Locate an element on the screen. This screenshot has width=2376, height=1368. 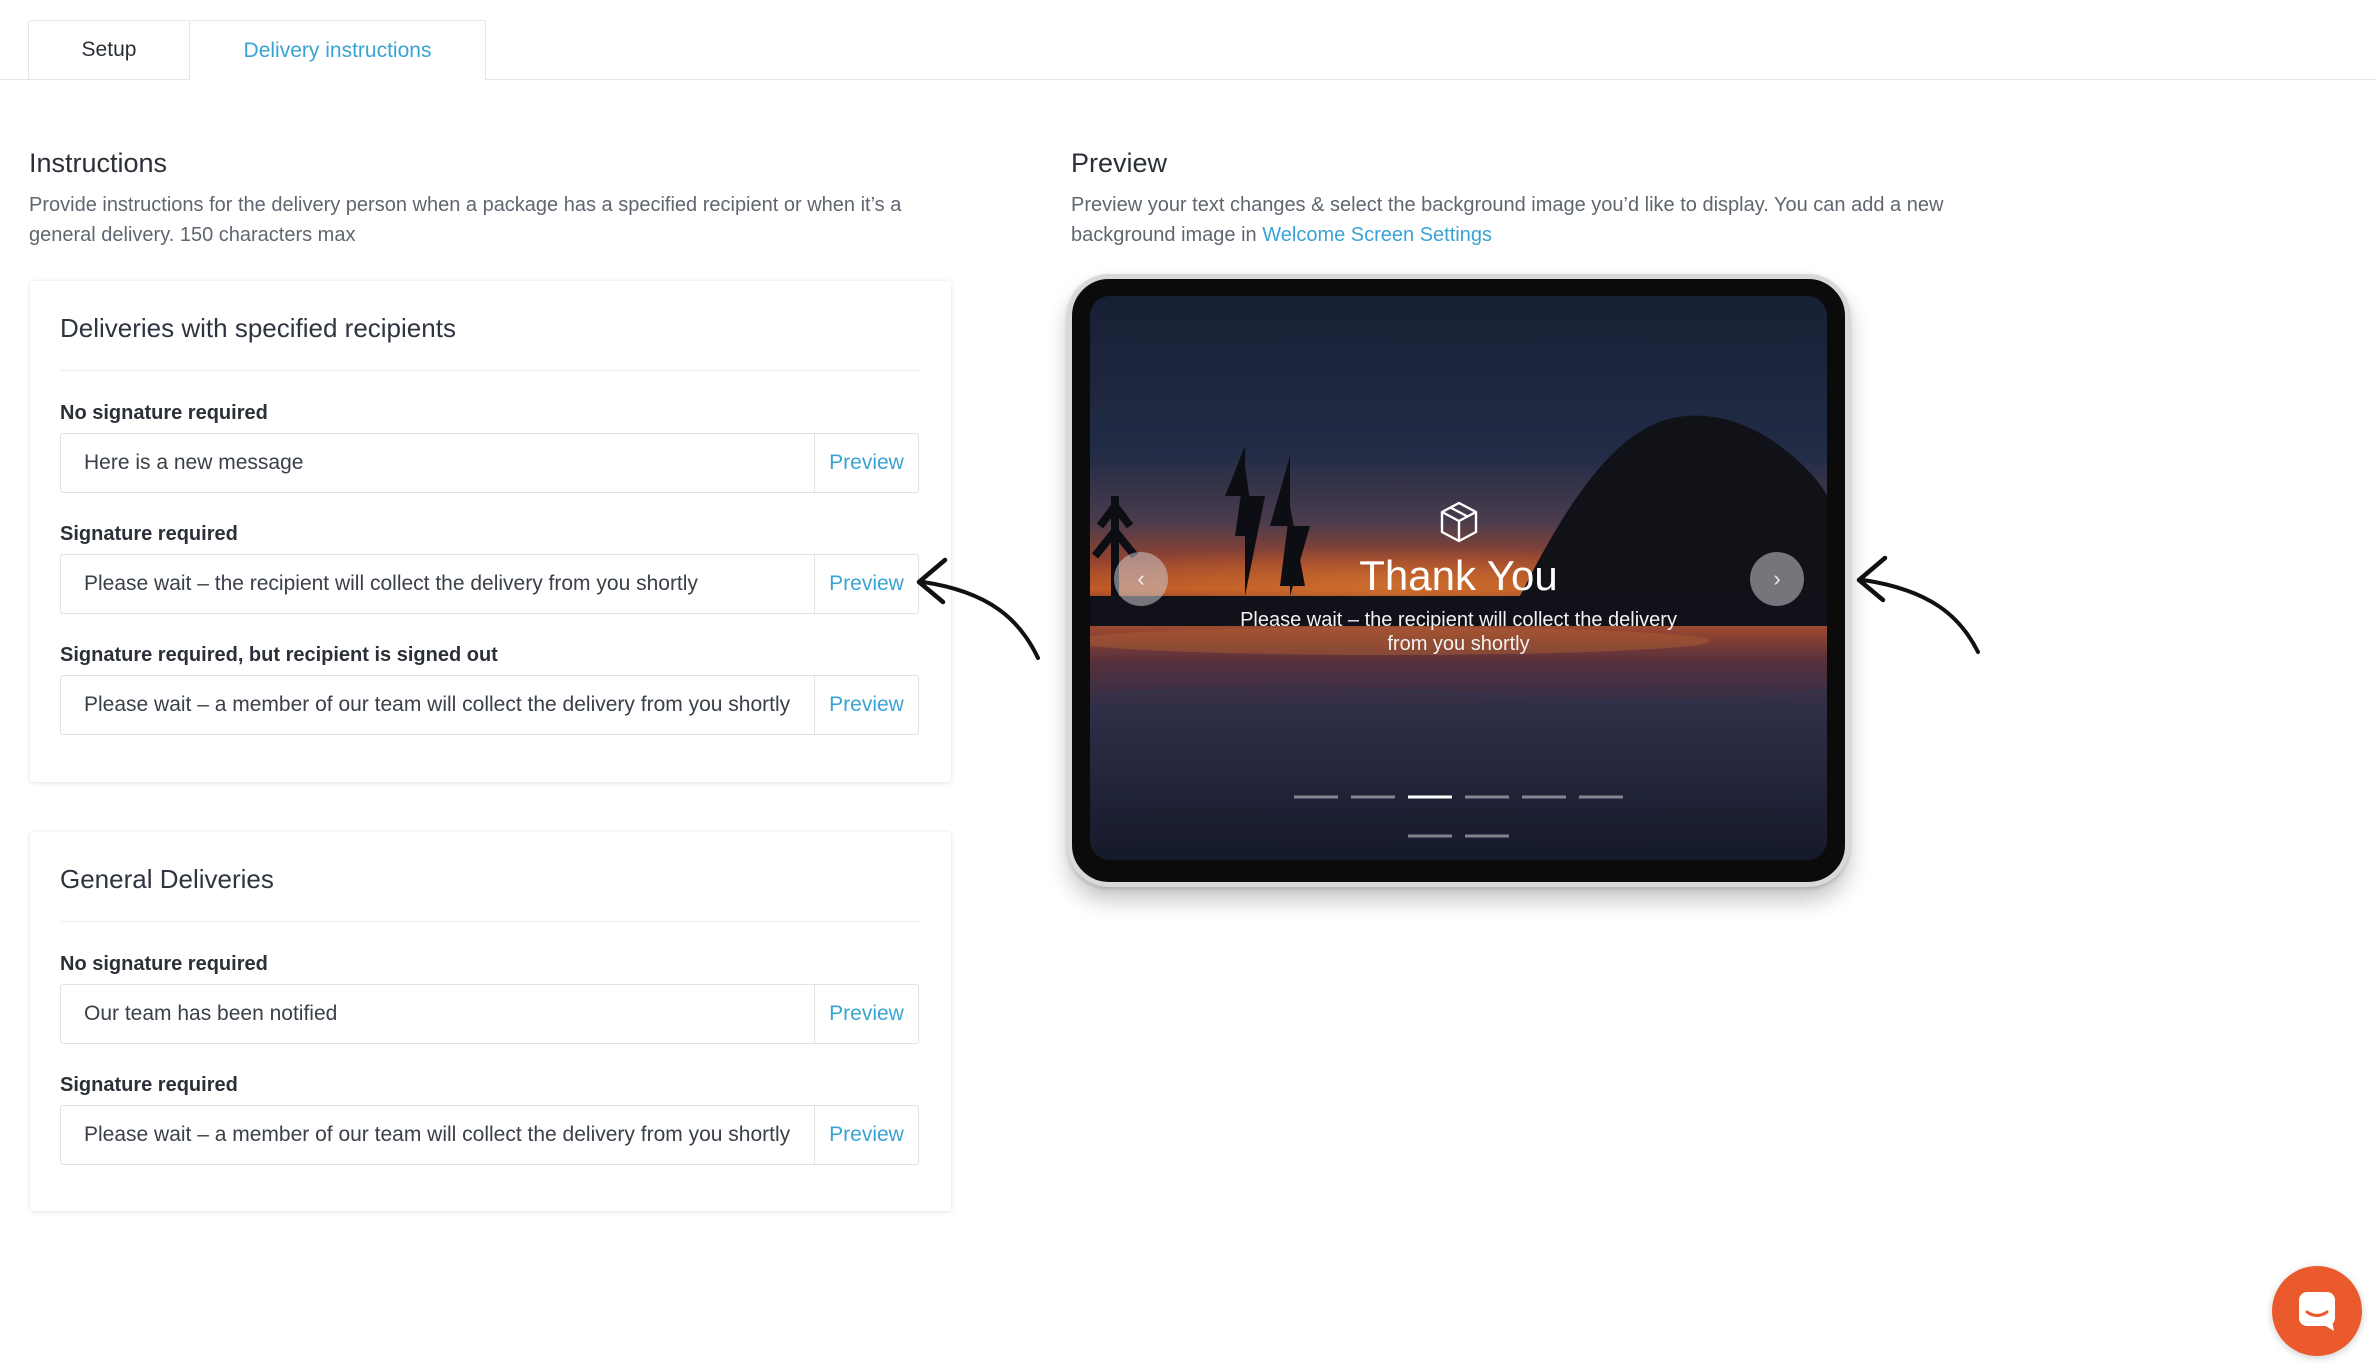
tab-setup: Setup is located at coordinates (109, 50).